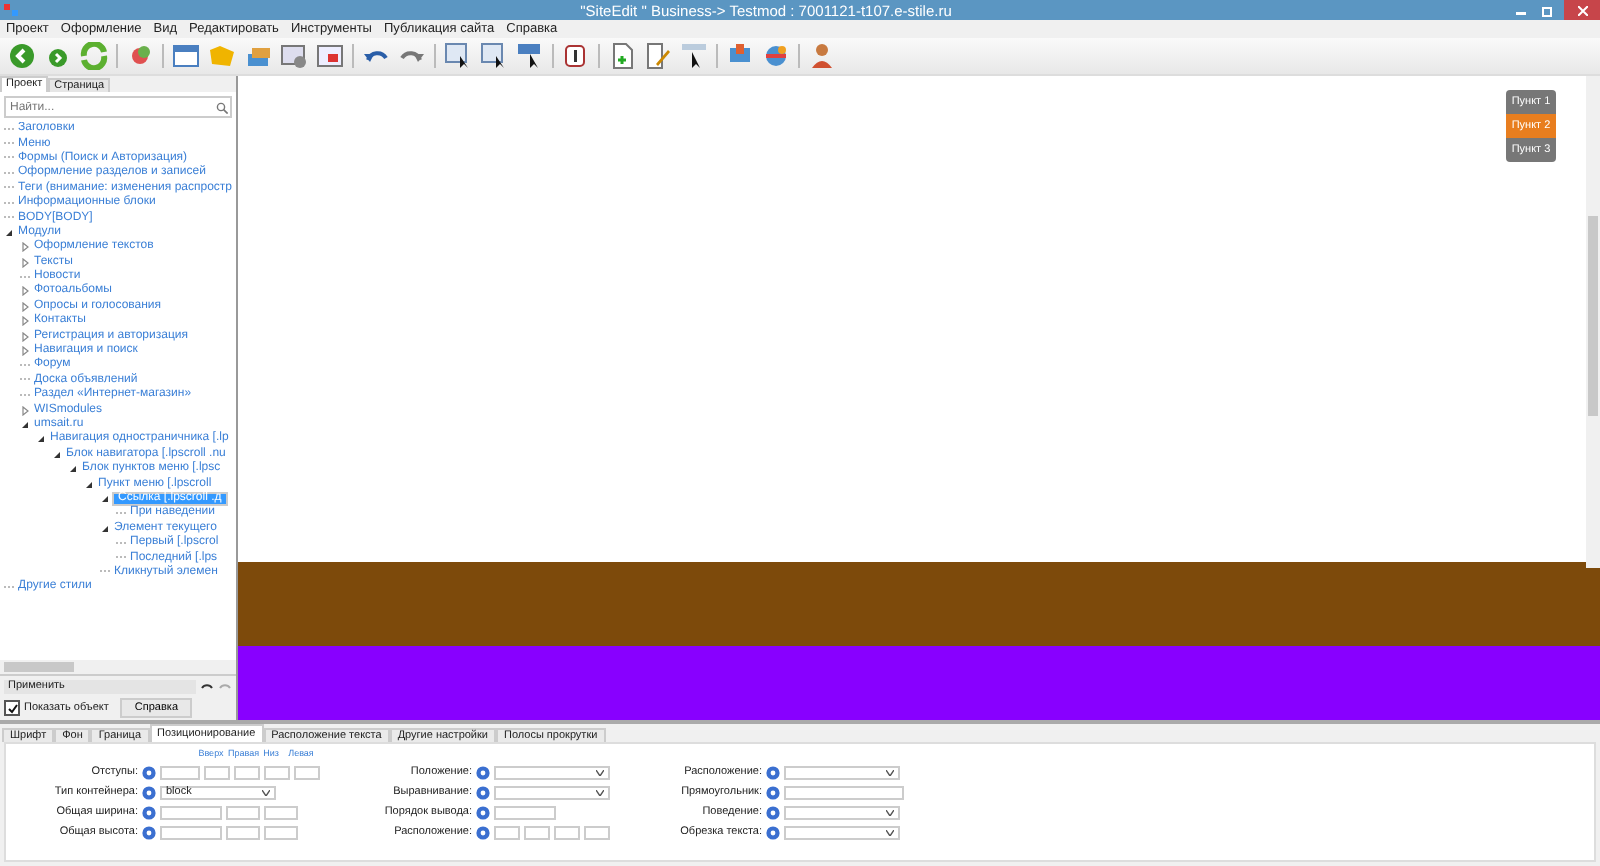 This screenshot has height=866, width=1600. What do you see at coordinates (530, 56) in the screenshot?
I see `css-cursor-icon` at bounding box center [530, 56].